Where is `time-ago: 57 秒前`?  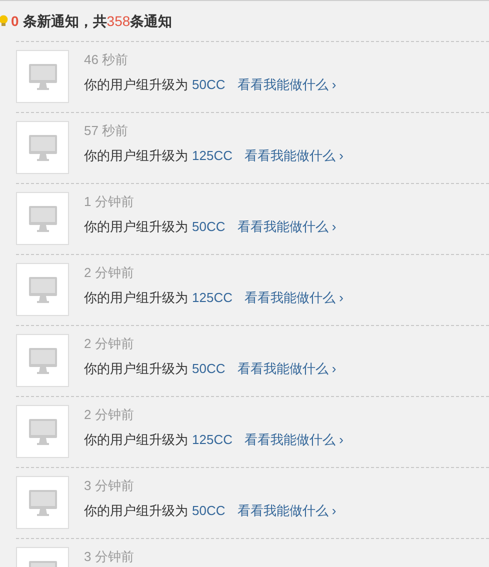 time-ago: 57 秒前 is located at coordinates (107, 131).